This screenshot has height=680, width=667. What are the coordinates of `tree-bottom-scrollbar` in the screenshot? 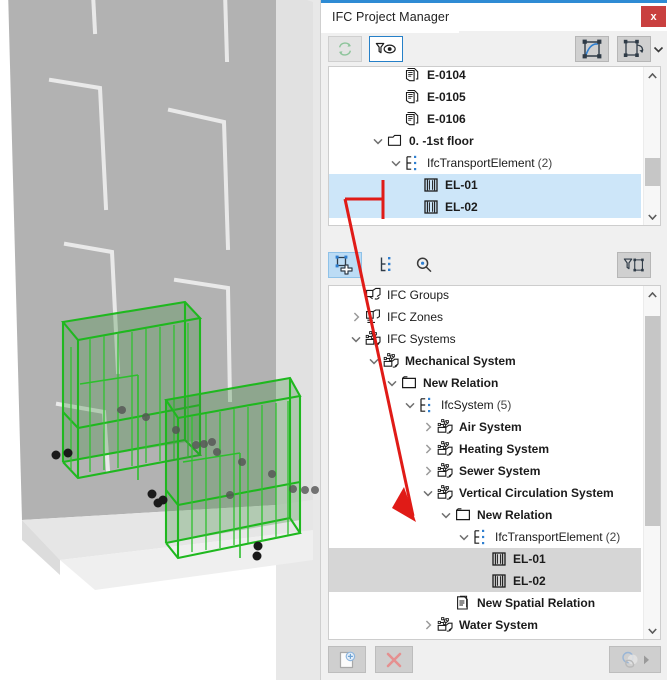 It's located at (651, 462).